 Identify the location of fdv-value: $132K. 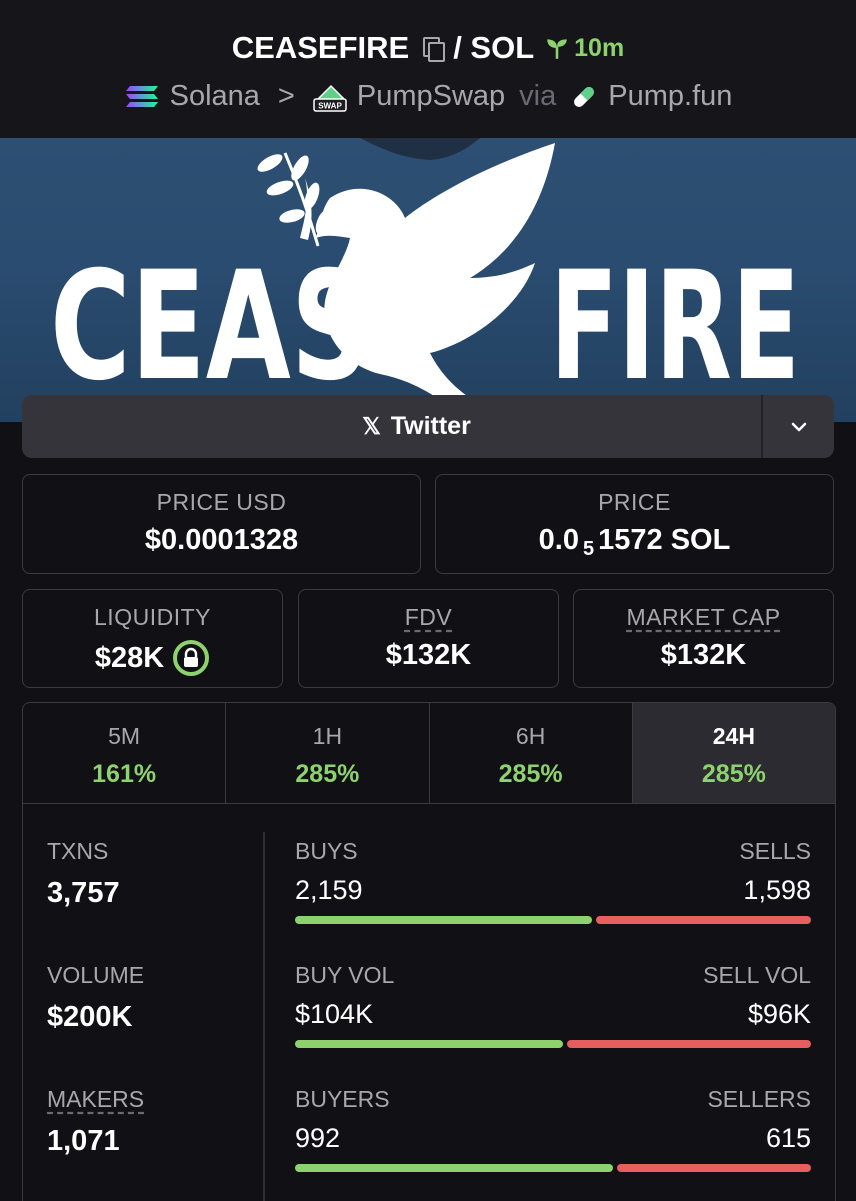
(428, 655).